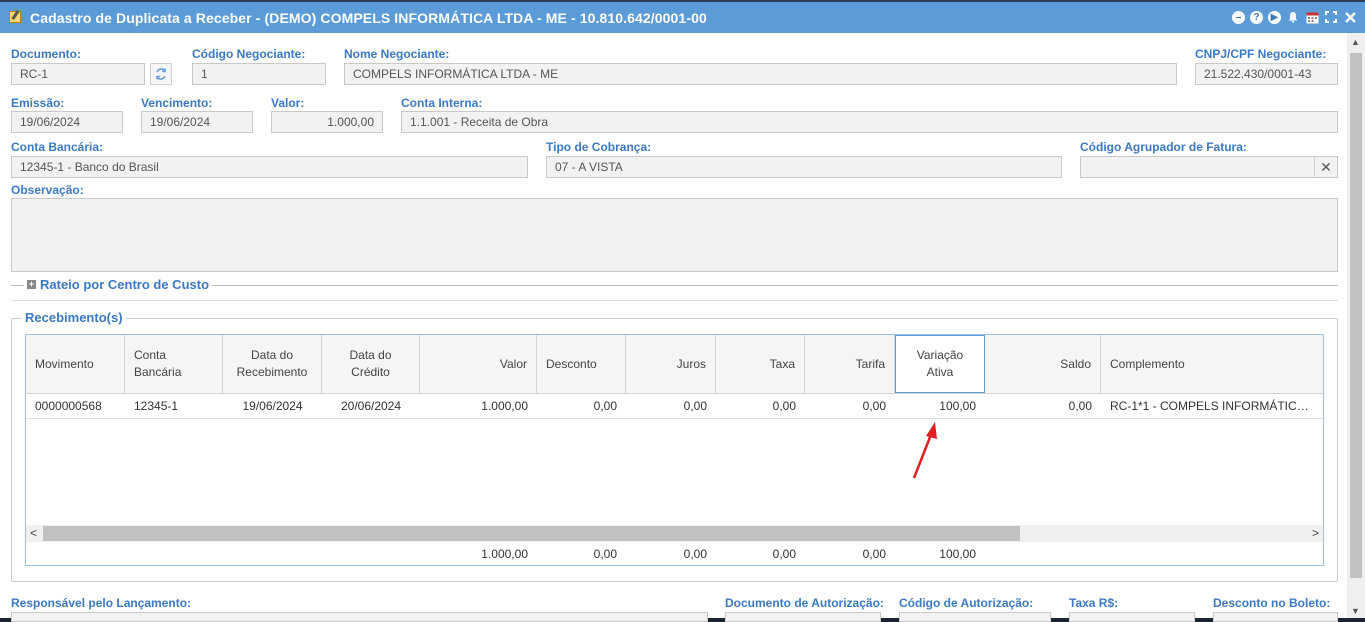  What do you see at coordinates (249, 54) in the screenshot?
I see `codigo-negociante-label: Código Negociante:` at bounding box center [249, 54].